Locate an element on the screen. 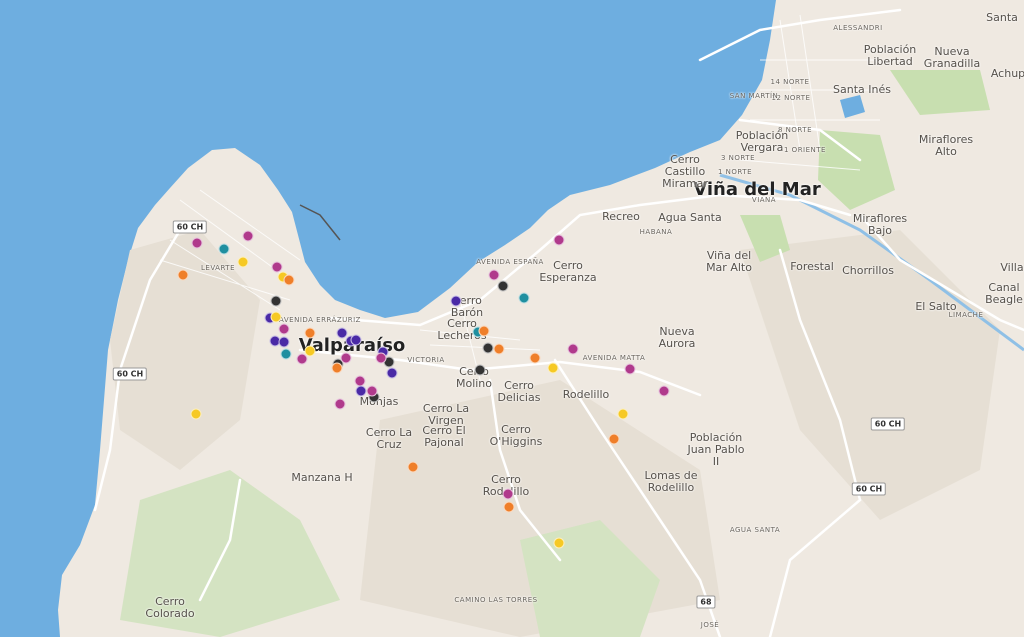 Image resolution: width=1024 pixels, height=637 pixels. place-label-achupallas: Achup is located at coordinates (1007, 73).